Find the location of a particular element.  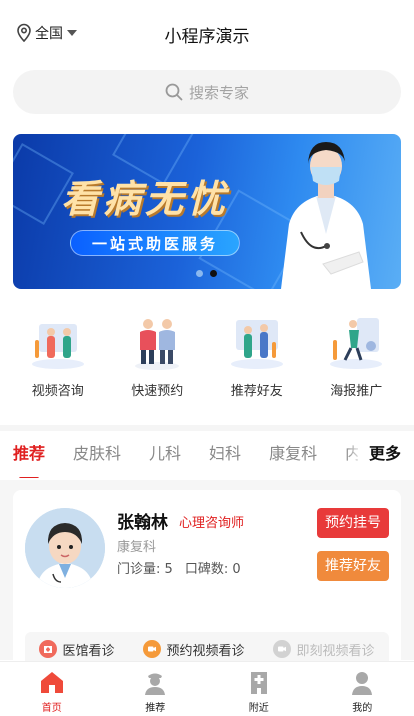

search-icon is located at coordinates (174, 92).